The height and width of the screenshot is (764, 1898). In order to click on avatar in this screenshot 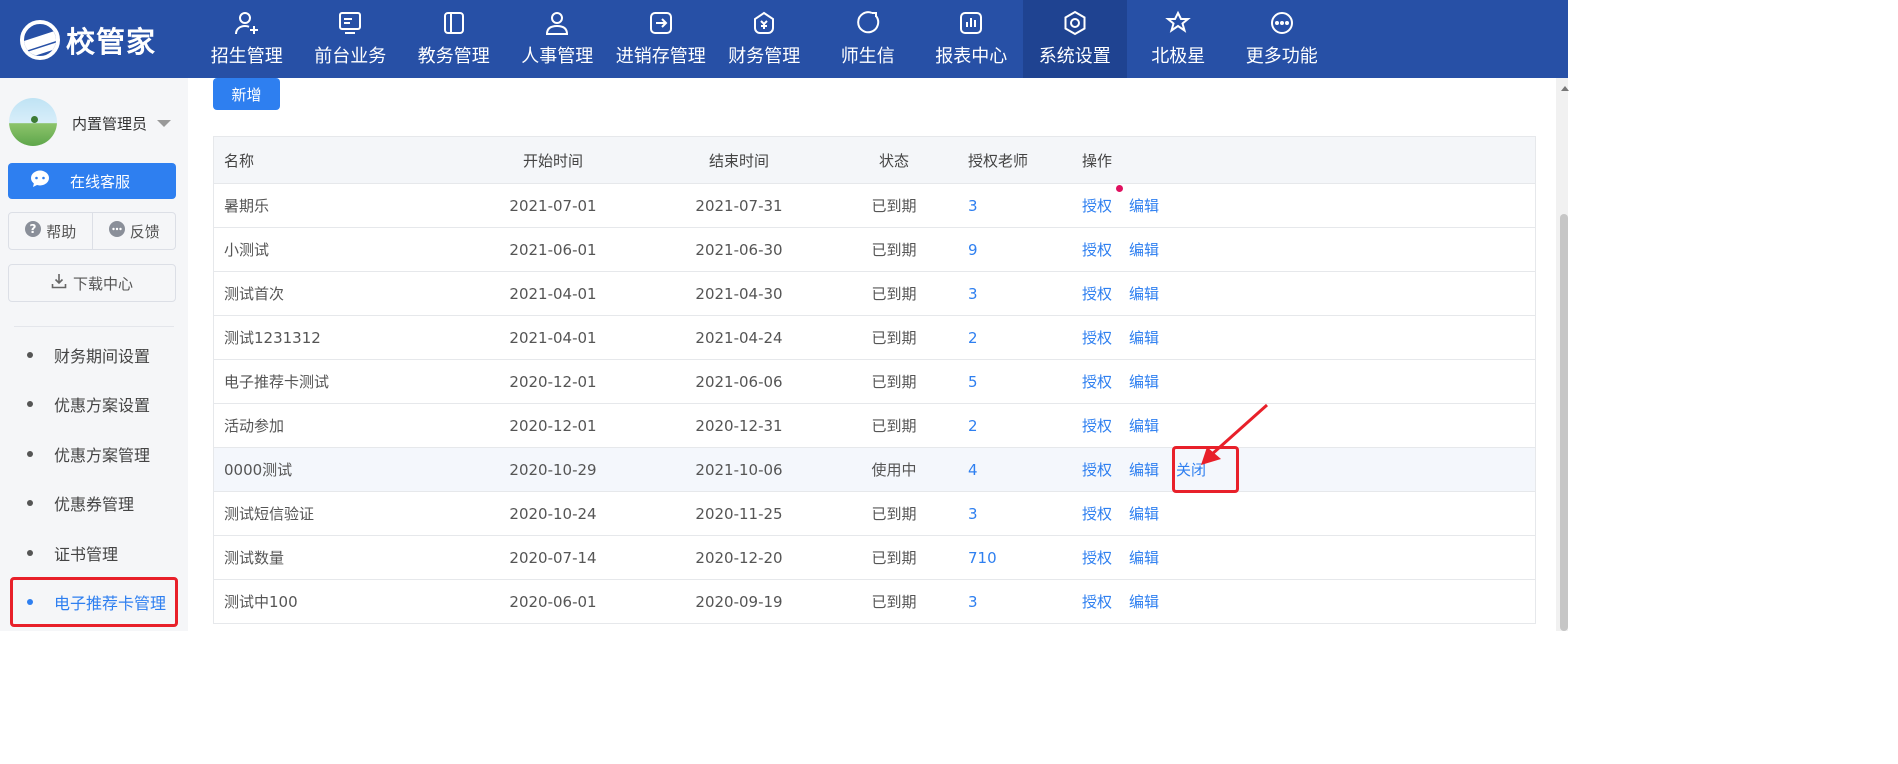, I will do `click(33, 122)`.